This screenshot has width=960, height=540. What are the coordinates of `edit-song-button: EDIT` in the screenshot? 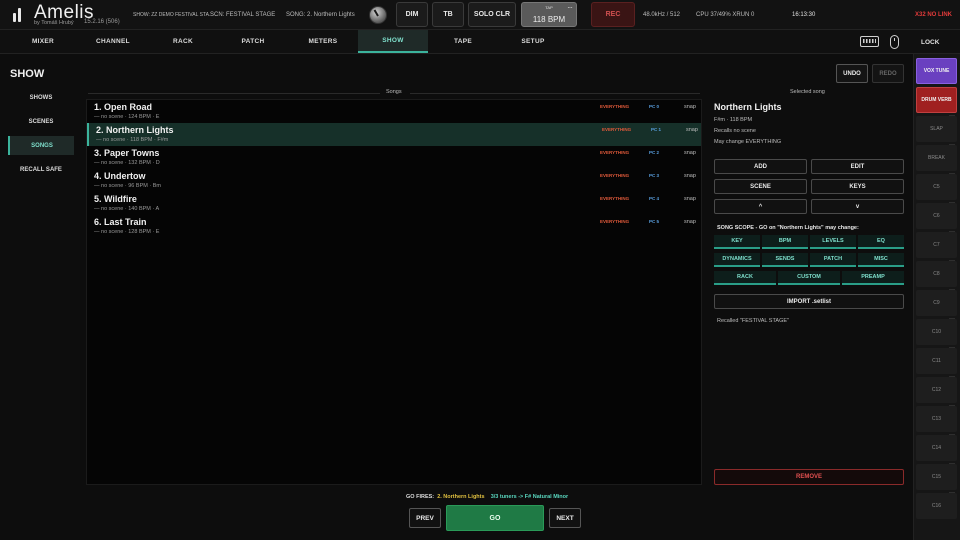 It's located at (857, 166).